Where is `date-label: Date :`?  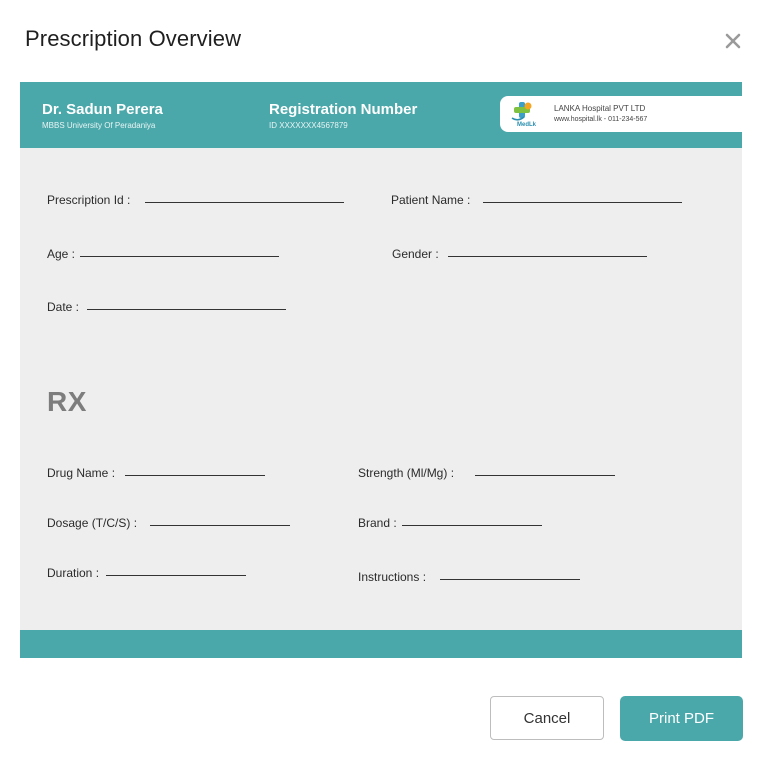
date-label: Date : is located at coordinates (63, 307).